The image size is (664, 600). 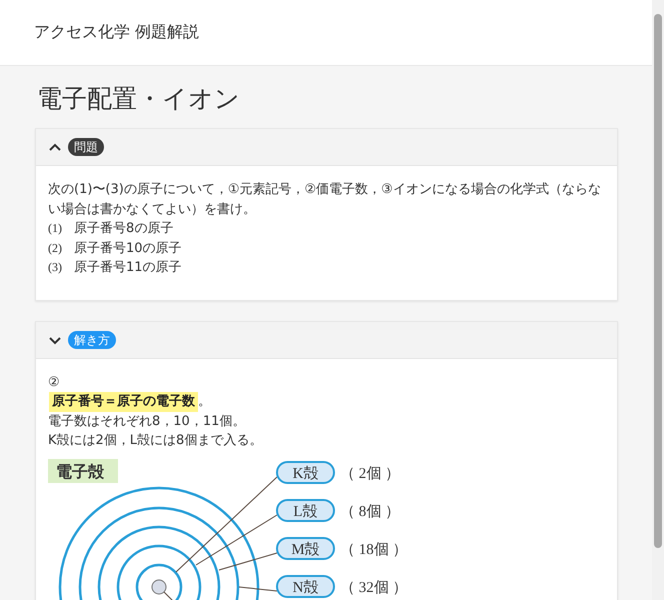 What do you see at coordinates (92, 339) in the screenshot?
I see `section-badge: 解き方` at bounding box center [92, 339].